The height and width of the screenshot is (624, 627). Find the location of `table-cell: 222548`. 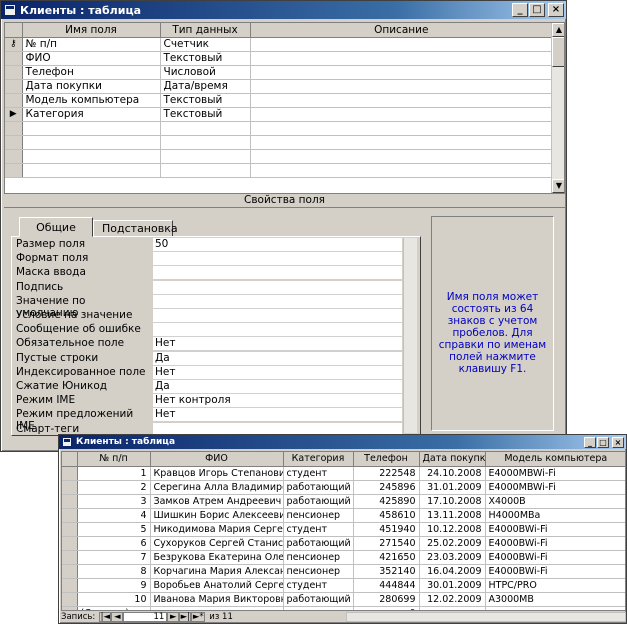

table-cell: 222548 is located at coordinates (386, 473).